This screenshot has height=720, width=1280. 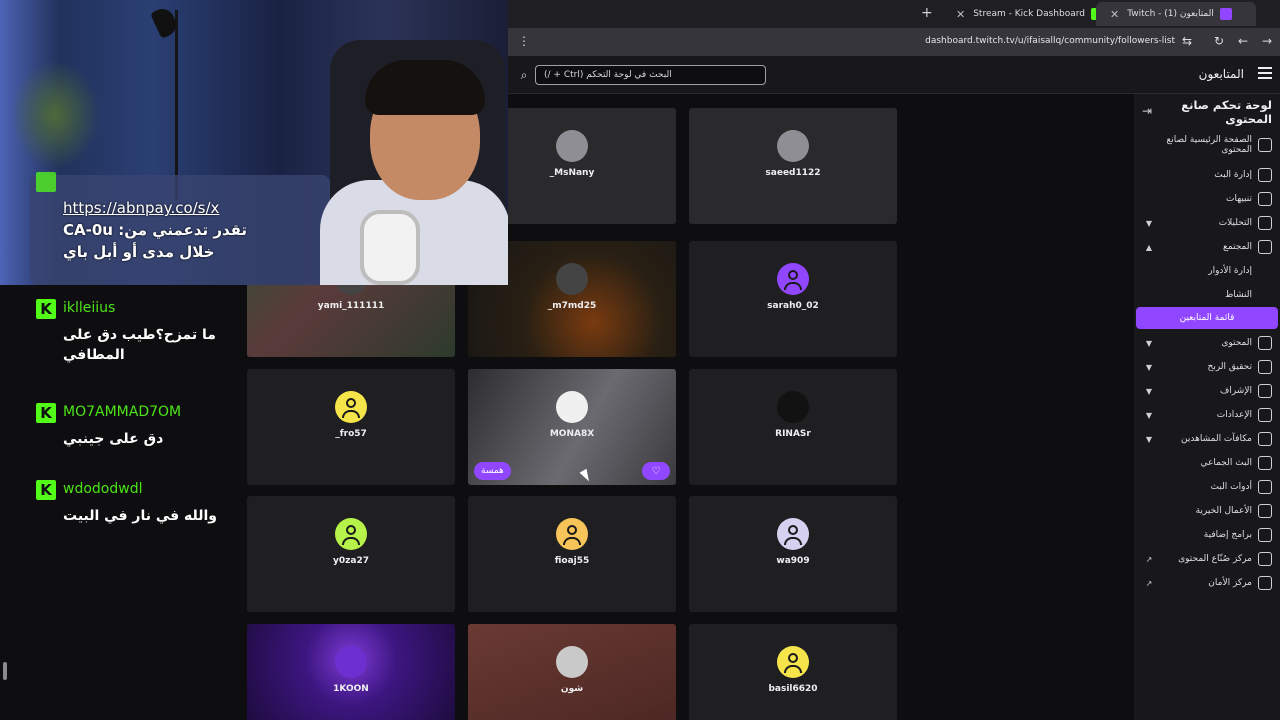 I want to click on search-icon: ⌕, so click(x=524, y=75).